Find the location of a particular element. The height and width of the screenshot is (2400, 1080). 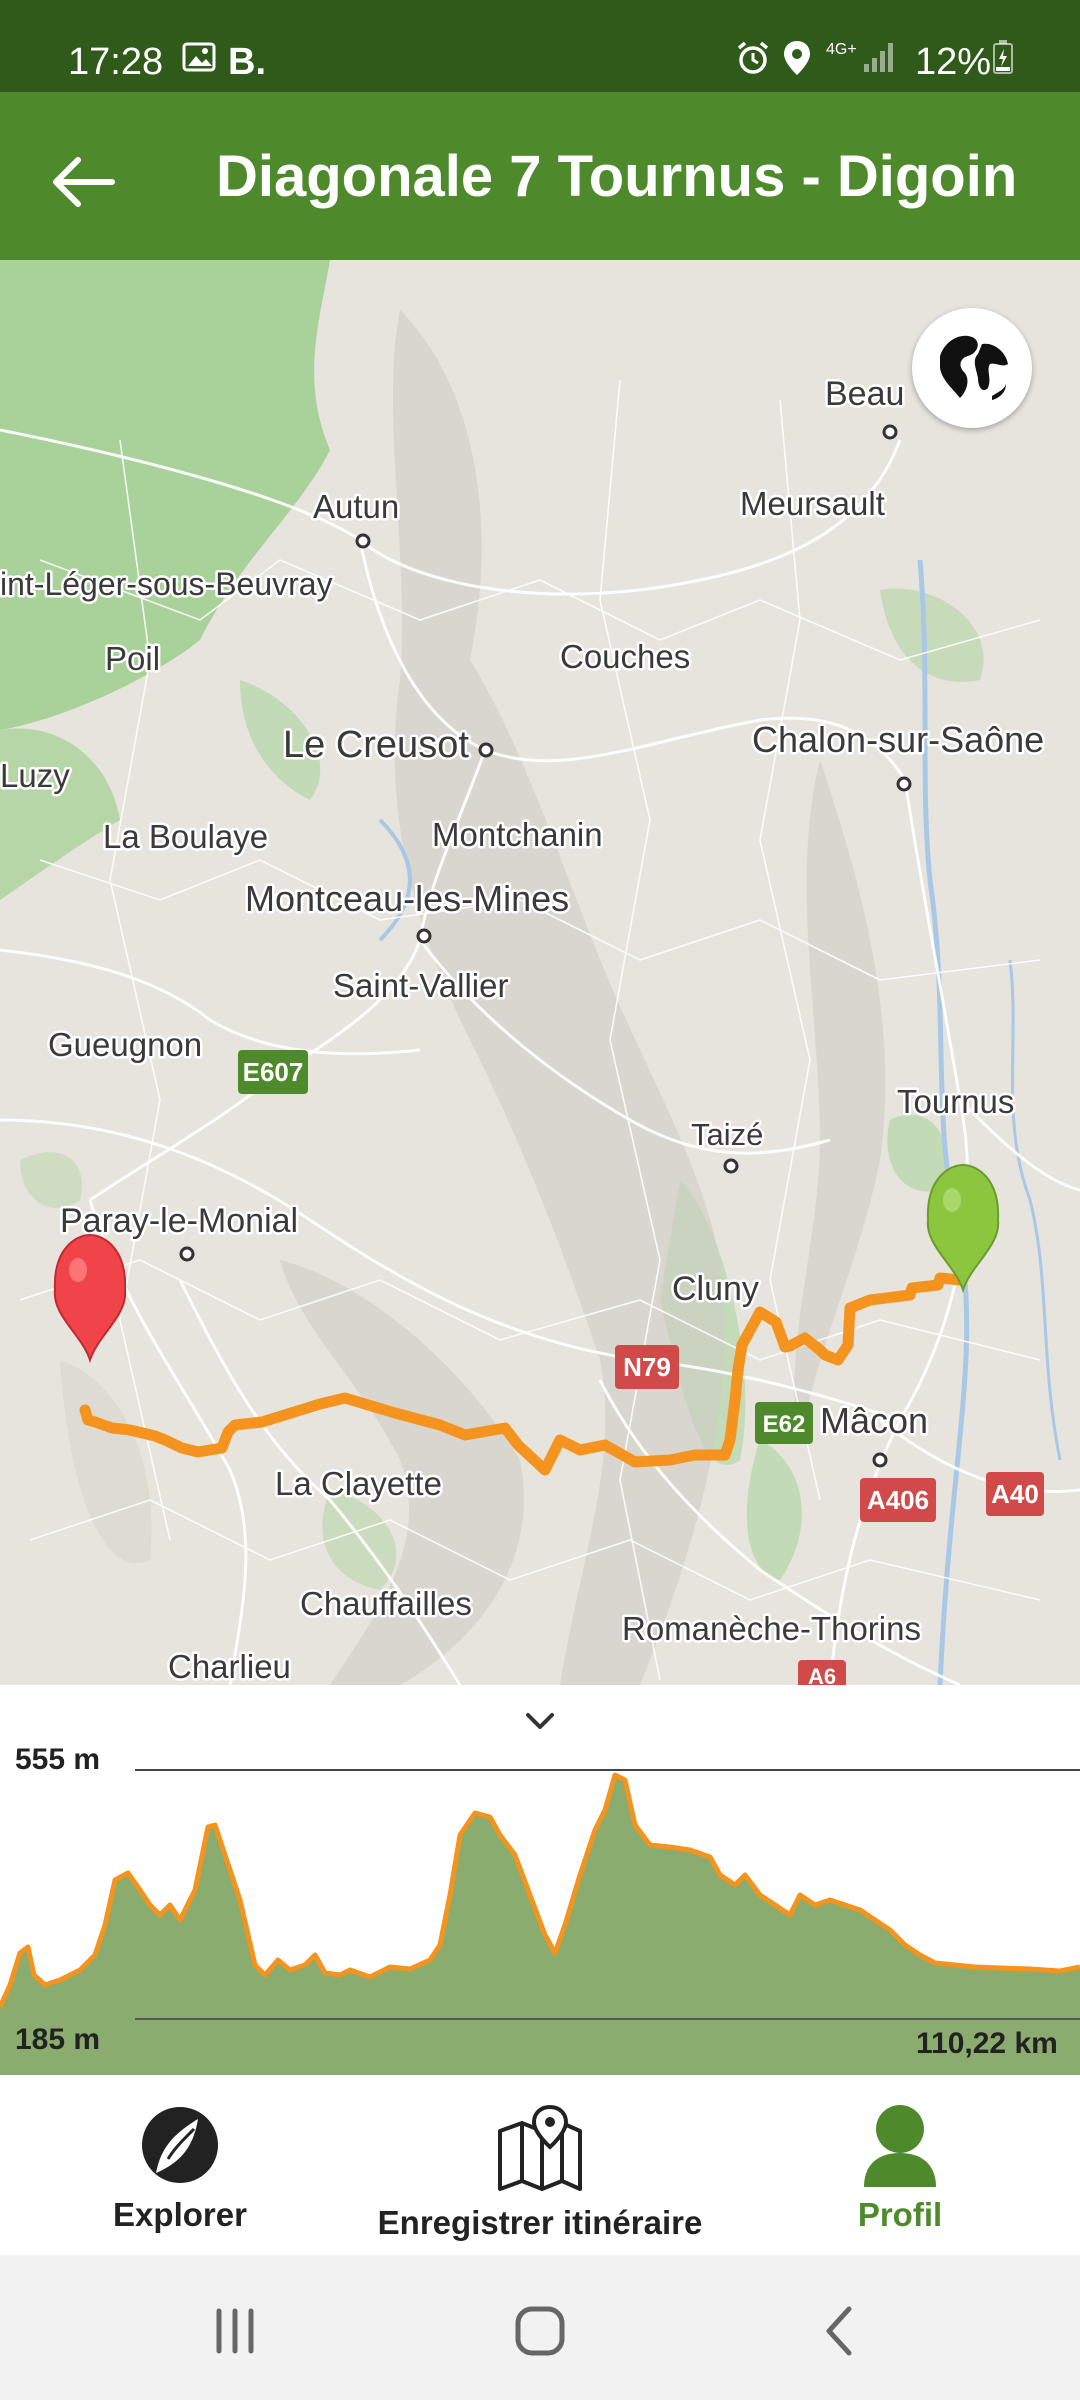

back-chevron-icon is located at coordinates (839, 2331).